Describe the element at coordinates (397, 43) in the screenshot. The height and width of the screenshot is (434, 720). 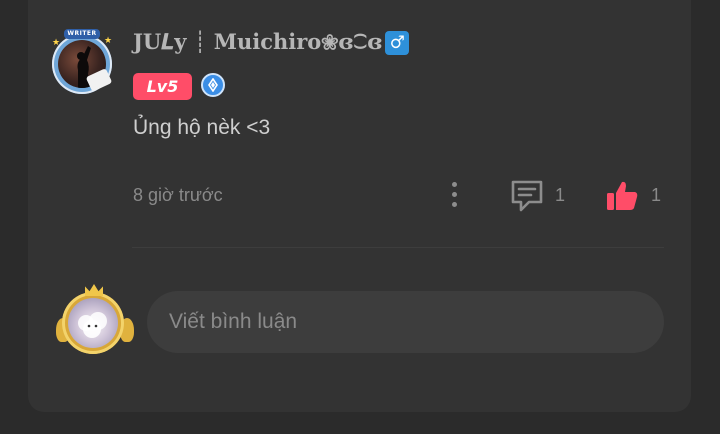
I see `male-gender-icon: ♂` at that location.